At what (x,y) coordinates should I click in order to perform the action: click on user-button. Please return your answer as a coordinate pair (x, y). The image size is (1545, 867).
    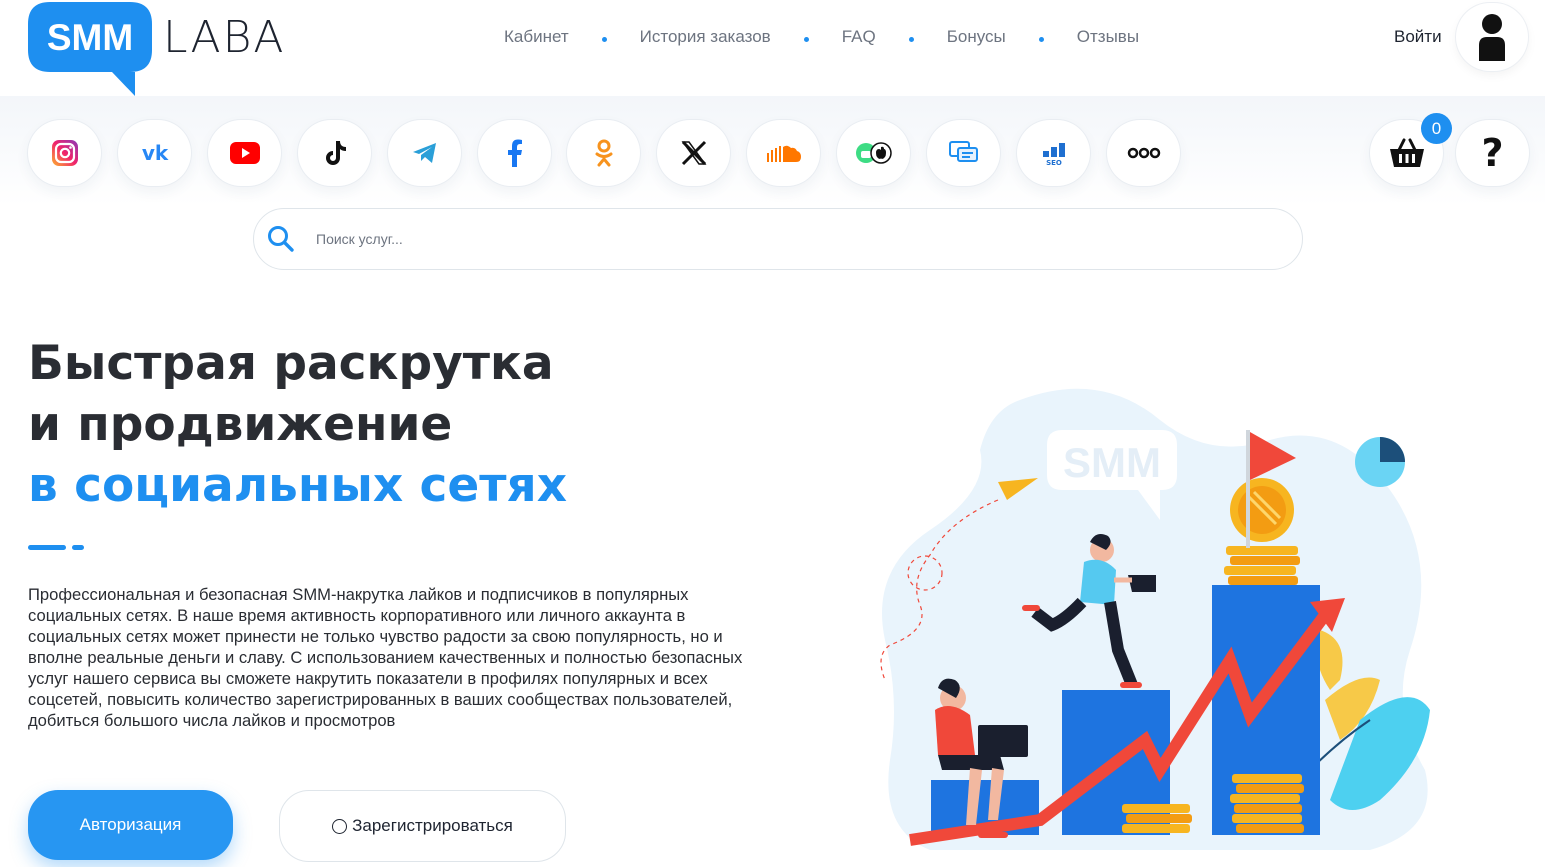
    Looking at the image, I should click on (1492, 37).